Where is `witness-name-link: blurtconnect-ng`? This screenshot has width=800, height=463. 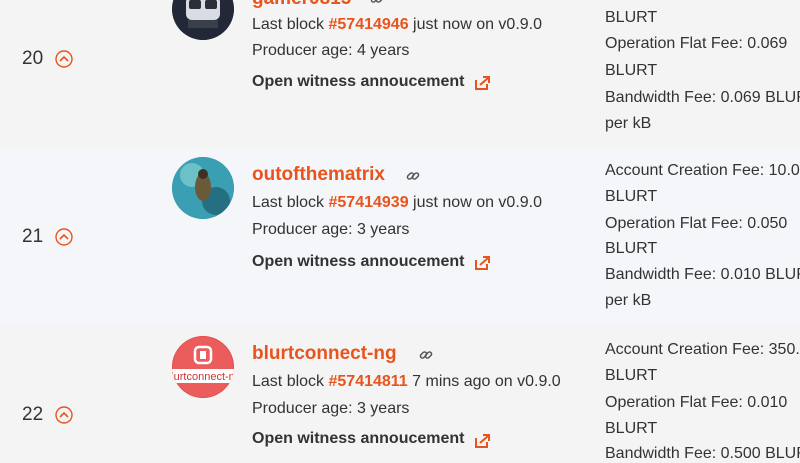
witness-name-link: blurtconnect-ng is located at coordinates (324, 354).